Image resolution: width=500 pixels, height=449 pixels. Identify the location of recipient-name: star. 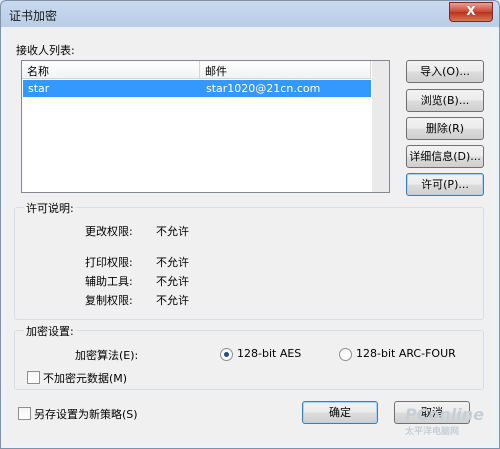
(39, 88).